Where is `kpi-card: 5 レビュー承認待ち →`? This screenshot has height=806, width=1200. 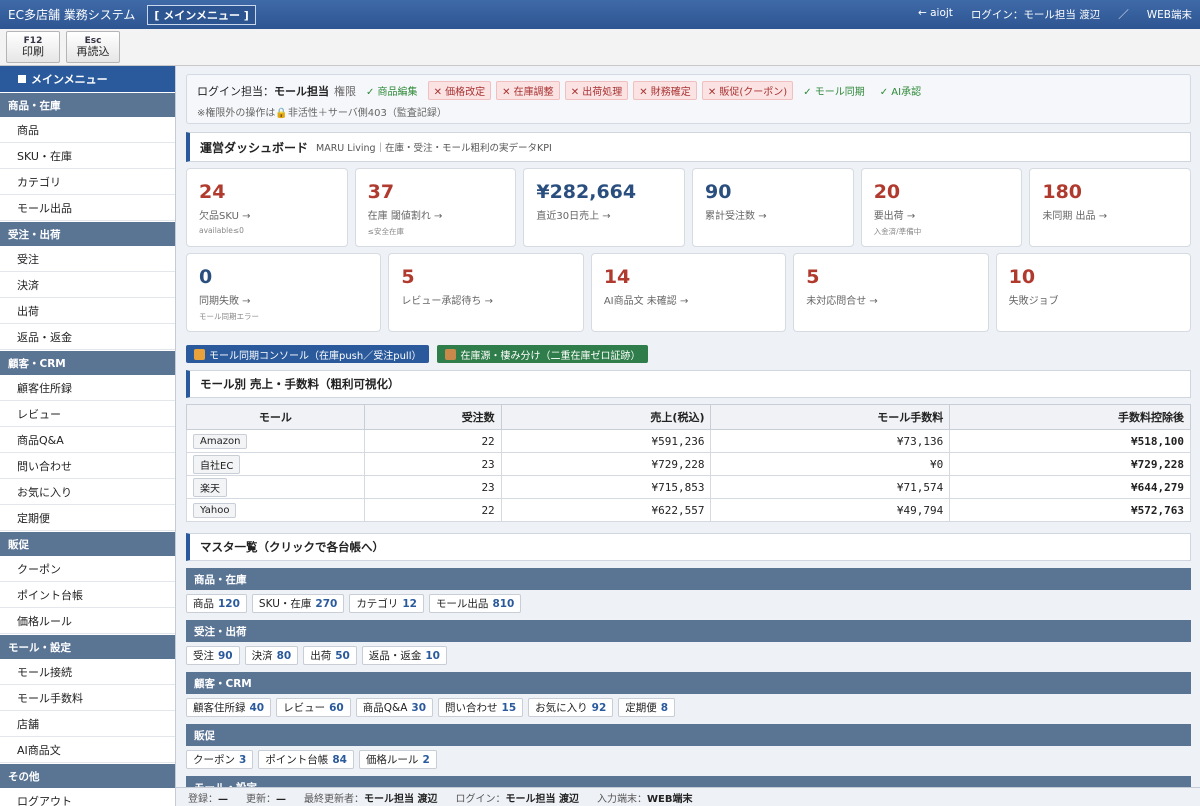
kpi-card: 5 レビュー承認待ち → is located at coordinates (486, 292).